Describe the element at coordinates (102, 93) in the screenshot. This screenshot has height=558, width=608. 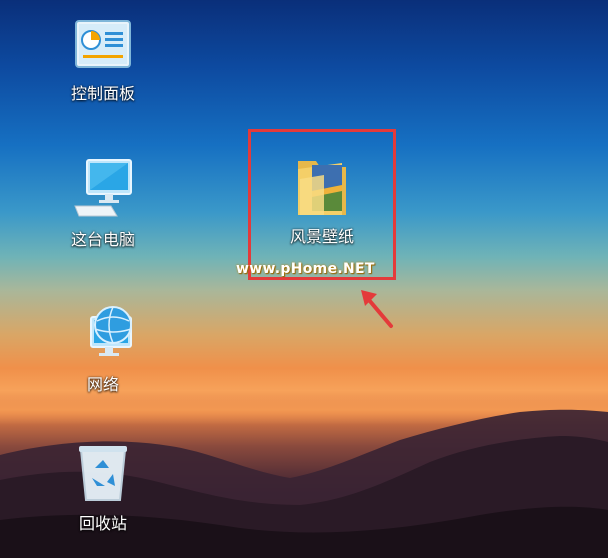
I see `desktop-icon-label: 控制面板` at that location.